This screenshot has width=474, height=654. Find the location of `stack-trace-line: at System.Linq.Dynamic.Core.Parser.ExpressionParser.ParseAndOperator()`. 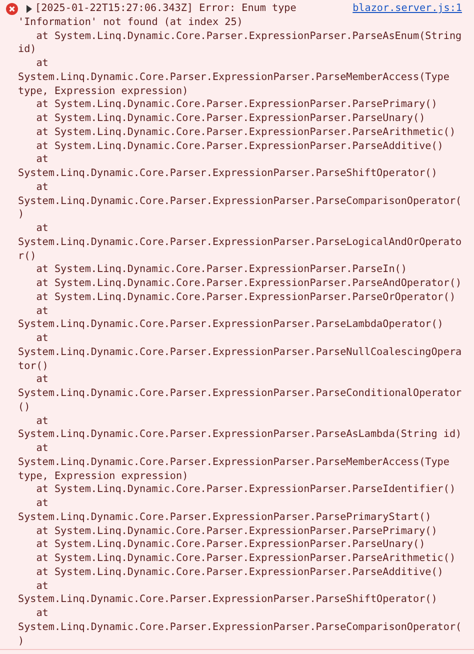

stack-trace-line: at System.Linq.Dynamic.Core.Parser.ExpressionParser.ParseAndOperator() is located at coordinates (249, 284).